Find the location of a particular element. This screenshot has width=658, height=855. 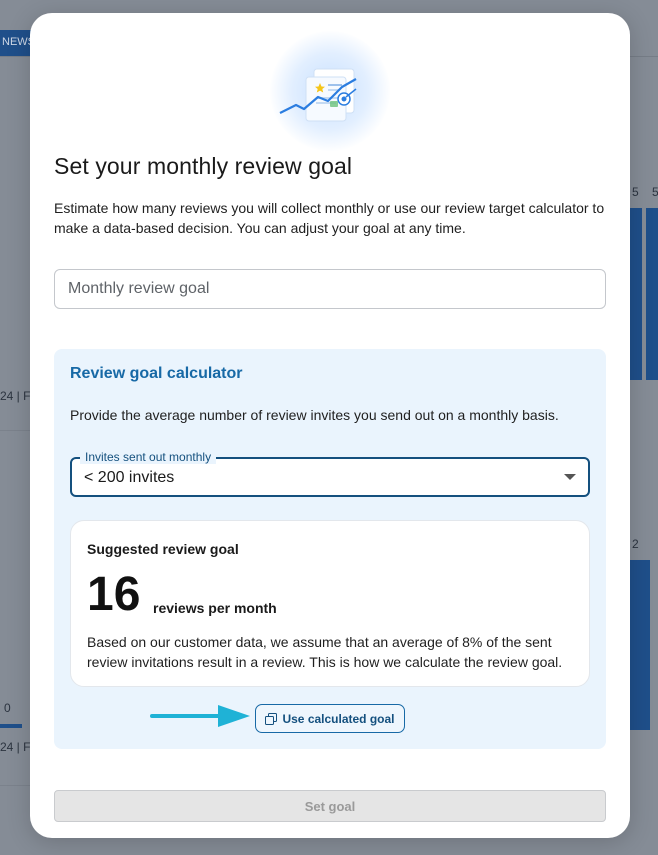

background-tab: NEWS is located at coordinates (16, 43).